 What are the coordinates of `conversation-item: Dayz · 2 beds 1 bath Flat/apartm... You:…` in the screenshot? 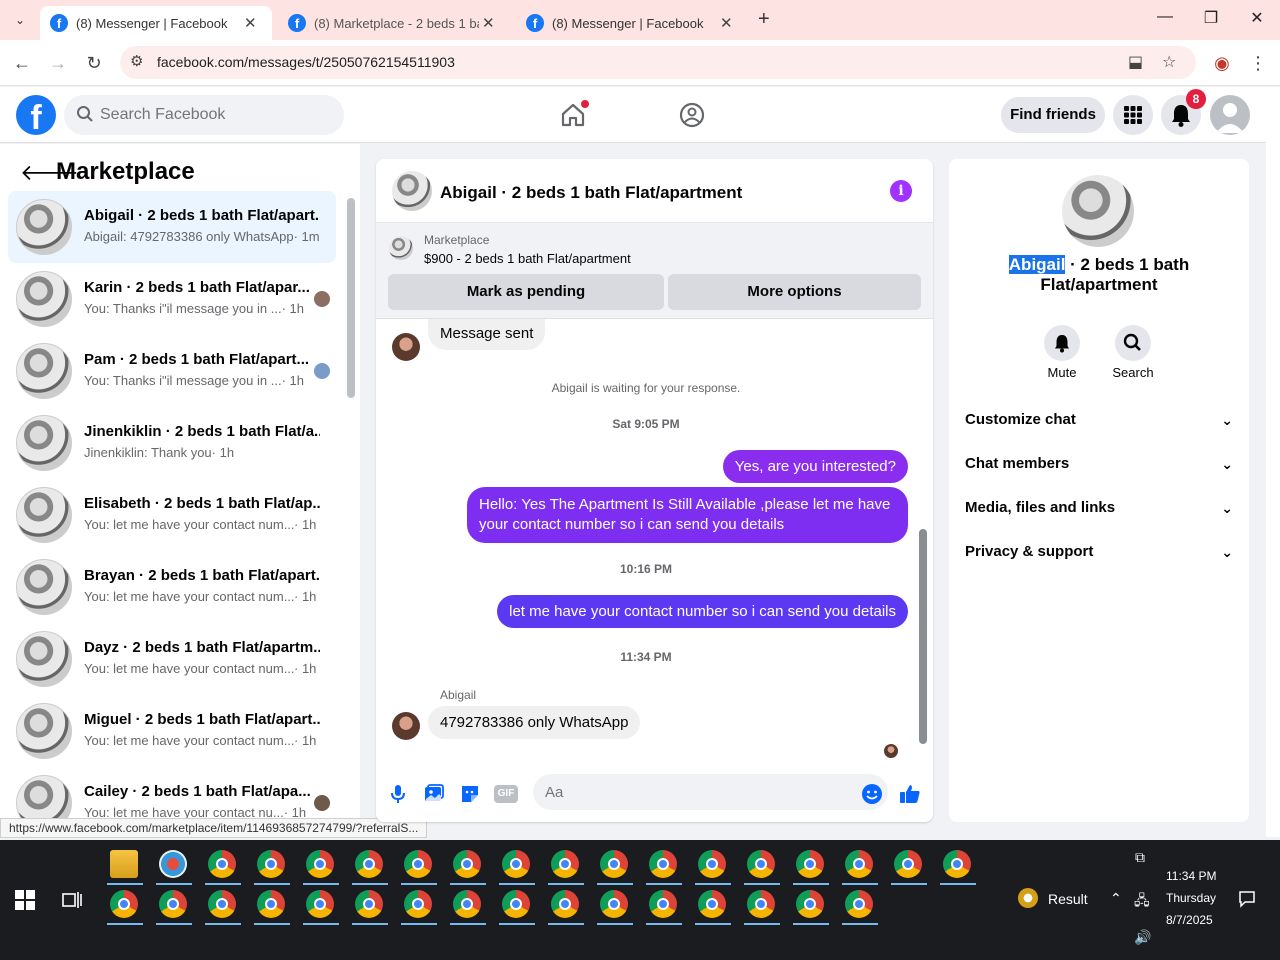 It's located at (172, 659).